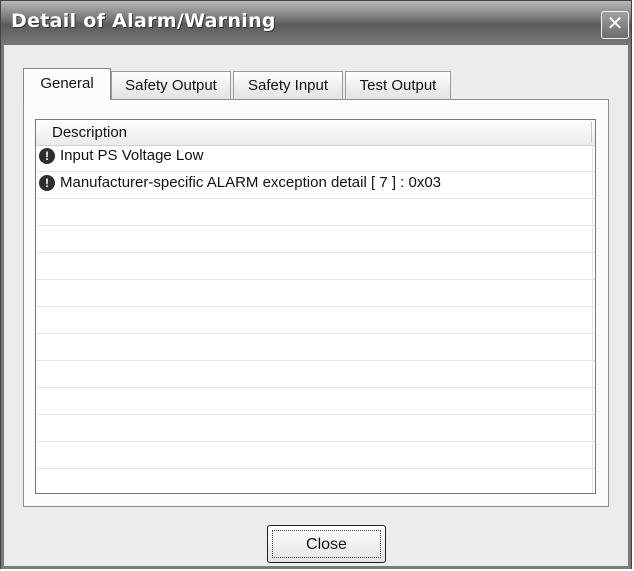  What do you see at coordinates (2, 306) in the screenshot?
I see `window-frame-left` at bounding box center [2, 306].